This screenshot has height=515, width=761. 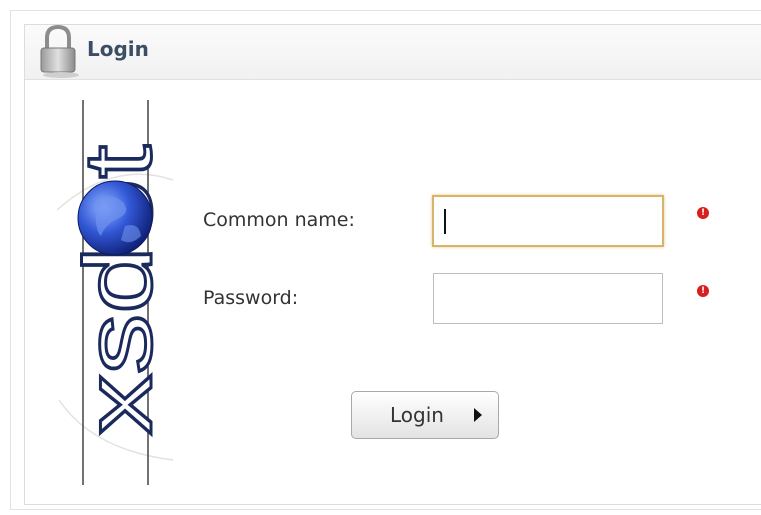 What do you see at coordinates (548, 221) in the screenshot?
I see `common-name-input` at bounding box center [548, 221].